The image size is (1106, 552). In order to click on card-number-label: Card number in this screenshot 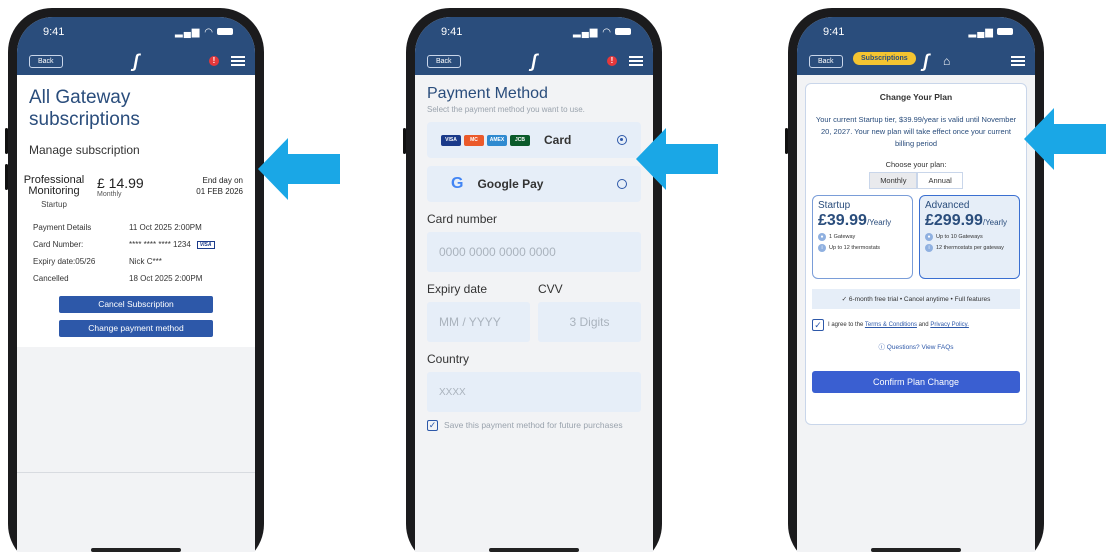, I will do `click(462, 219)`.